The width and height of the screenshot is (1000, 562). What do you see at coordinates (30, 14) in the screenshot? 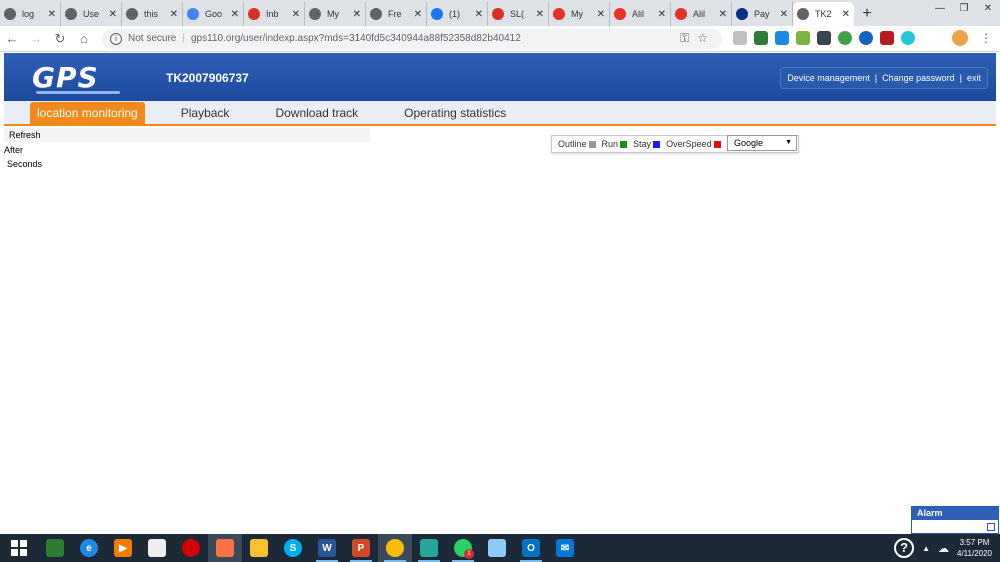
I see `browser-tab: log ✕` at bounding box center [30, 14].